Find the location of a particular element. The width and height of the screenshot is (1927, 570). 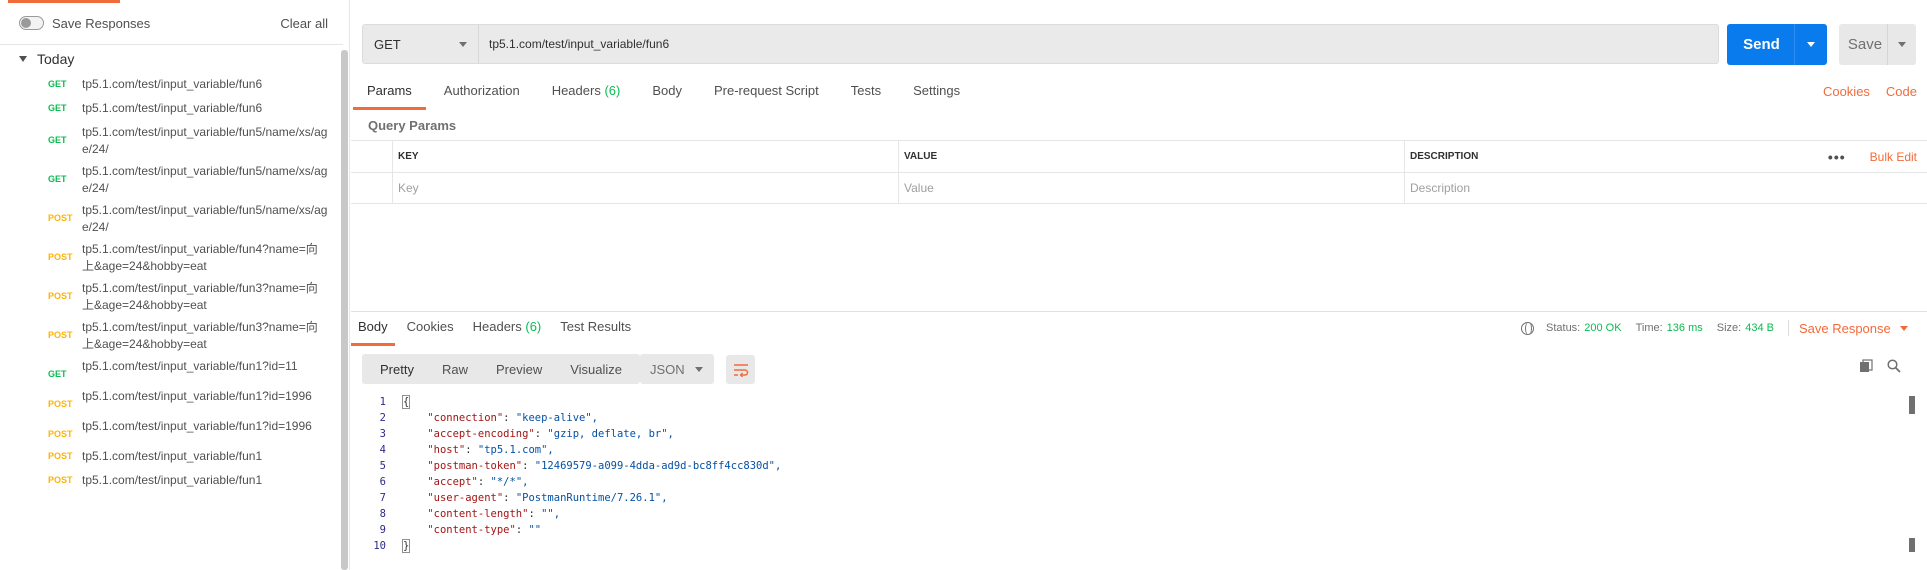

size-value: 434 B is located at coordinates (1759, 328).